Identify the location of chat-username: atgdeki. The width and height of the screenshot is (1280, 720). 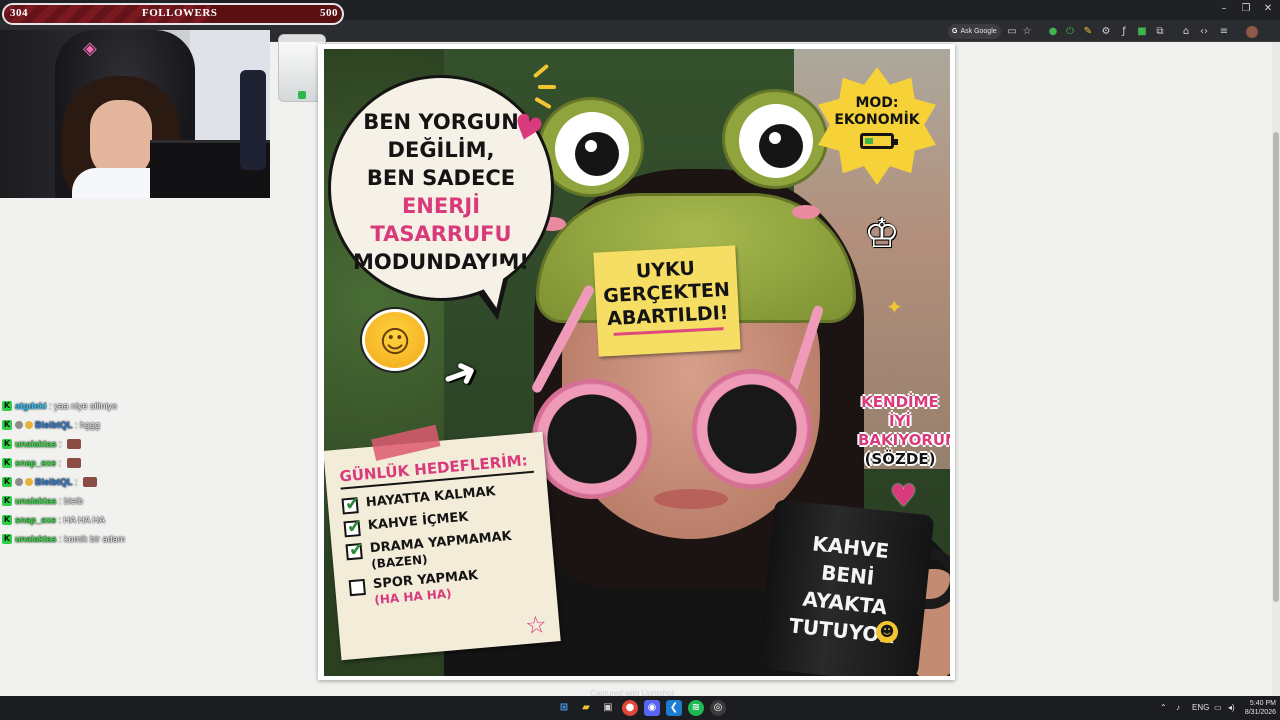
(31, 406).